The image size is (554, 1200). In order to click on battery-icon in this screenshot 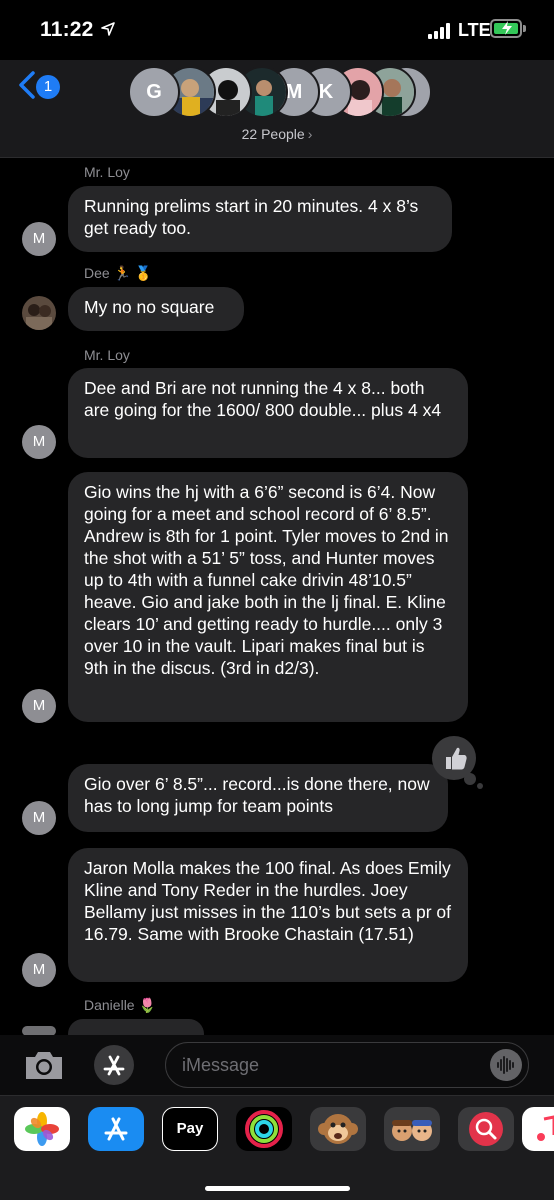, I will do `click(506, 28)`.